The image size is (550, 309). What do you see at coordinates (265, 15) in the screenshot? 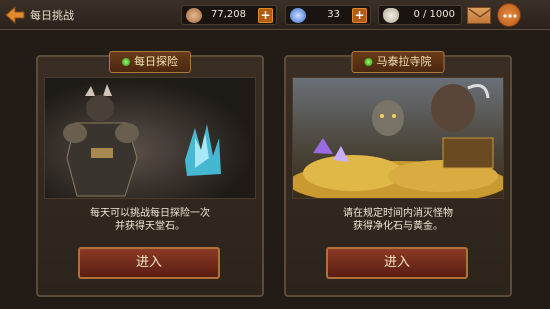
I see `add-wood-button: +` at bounding box center [265, 15].